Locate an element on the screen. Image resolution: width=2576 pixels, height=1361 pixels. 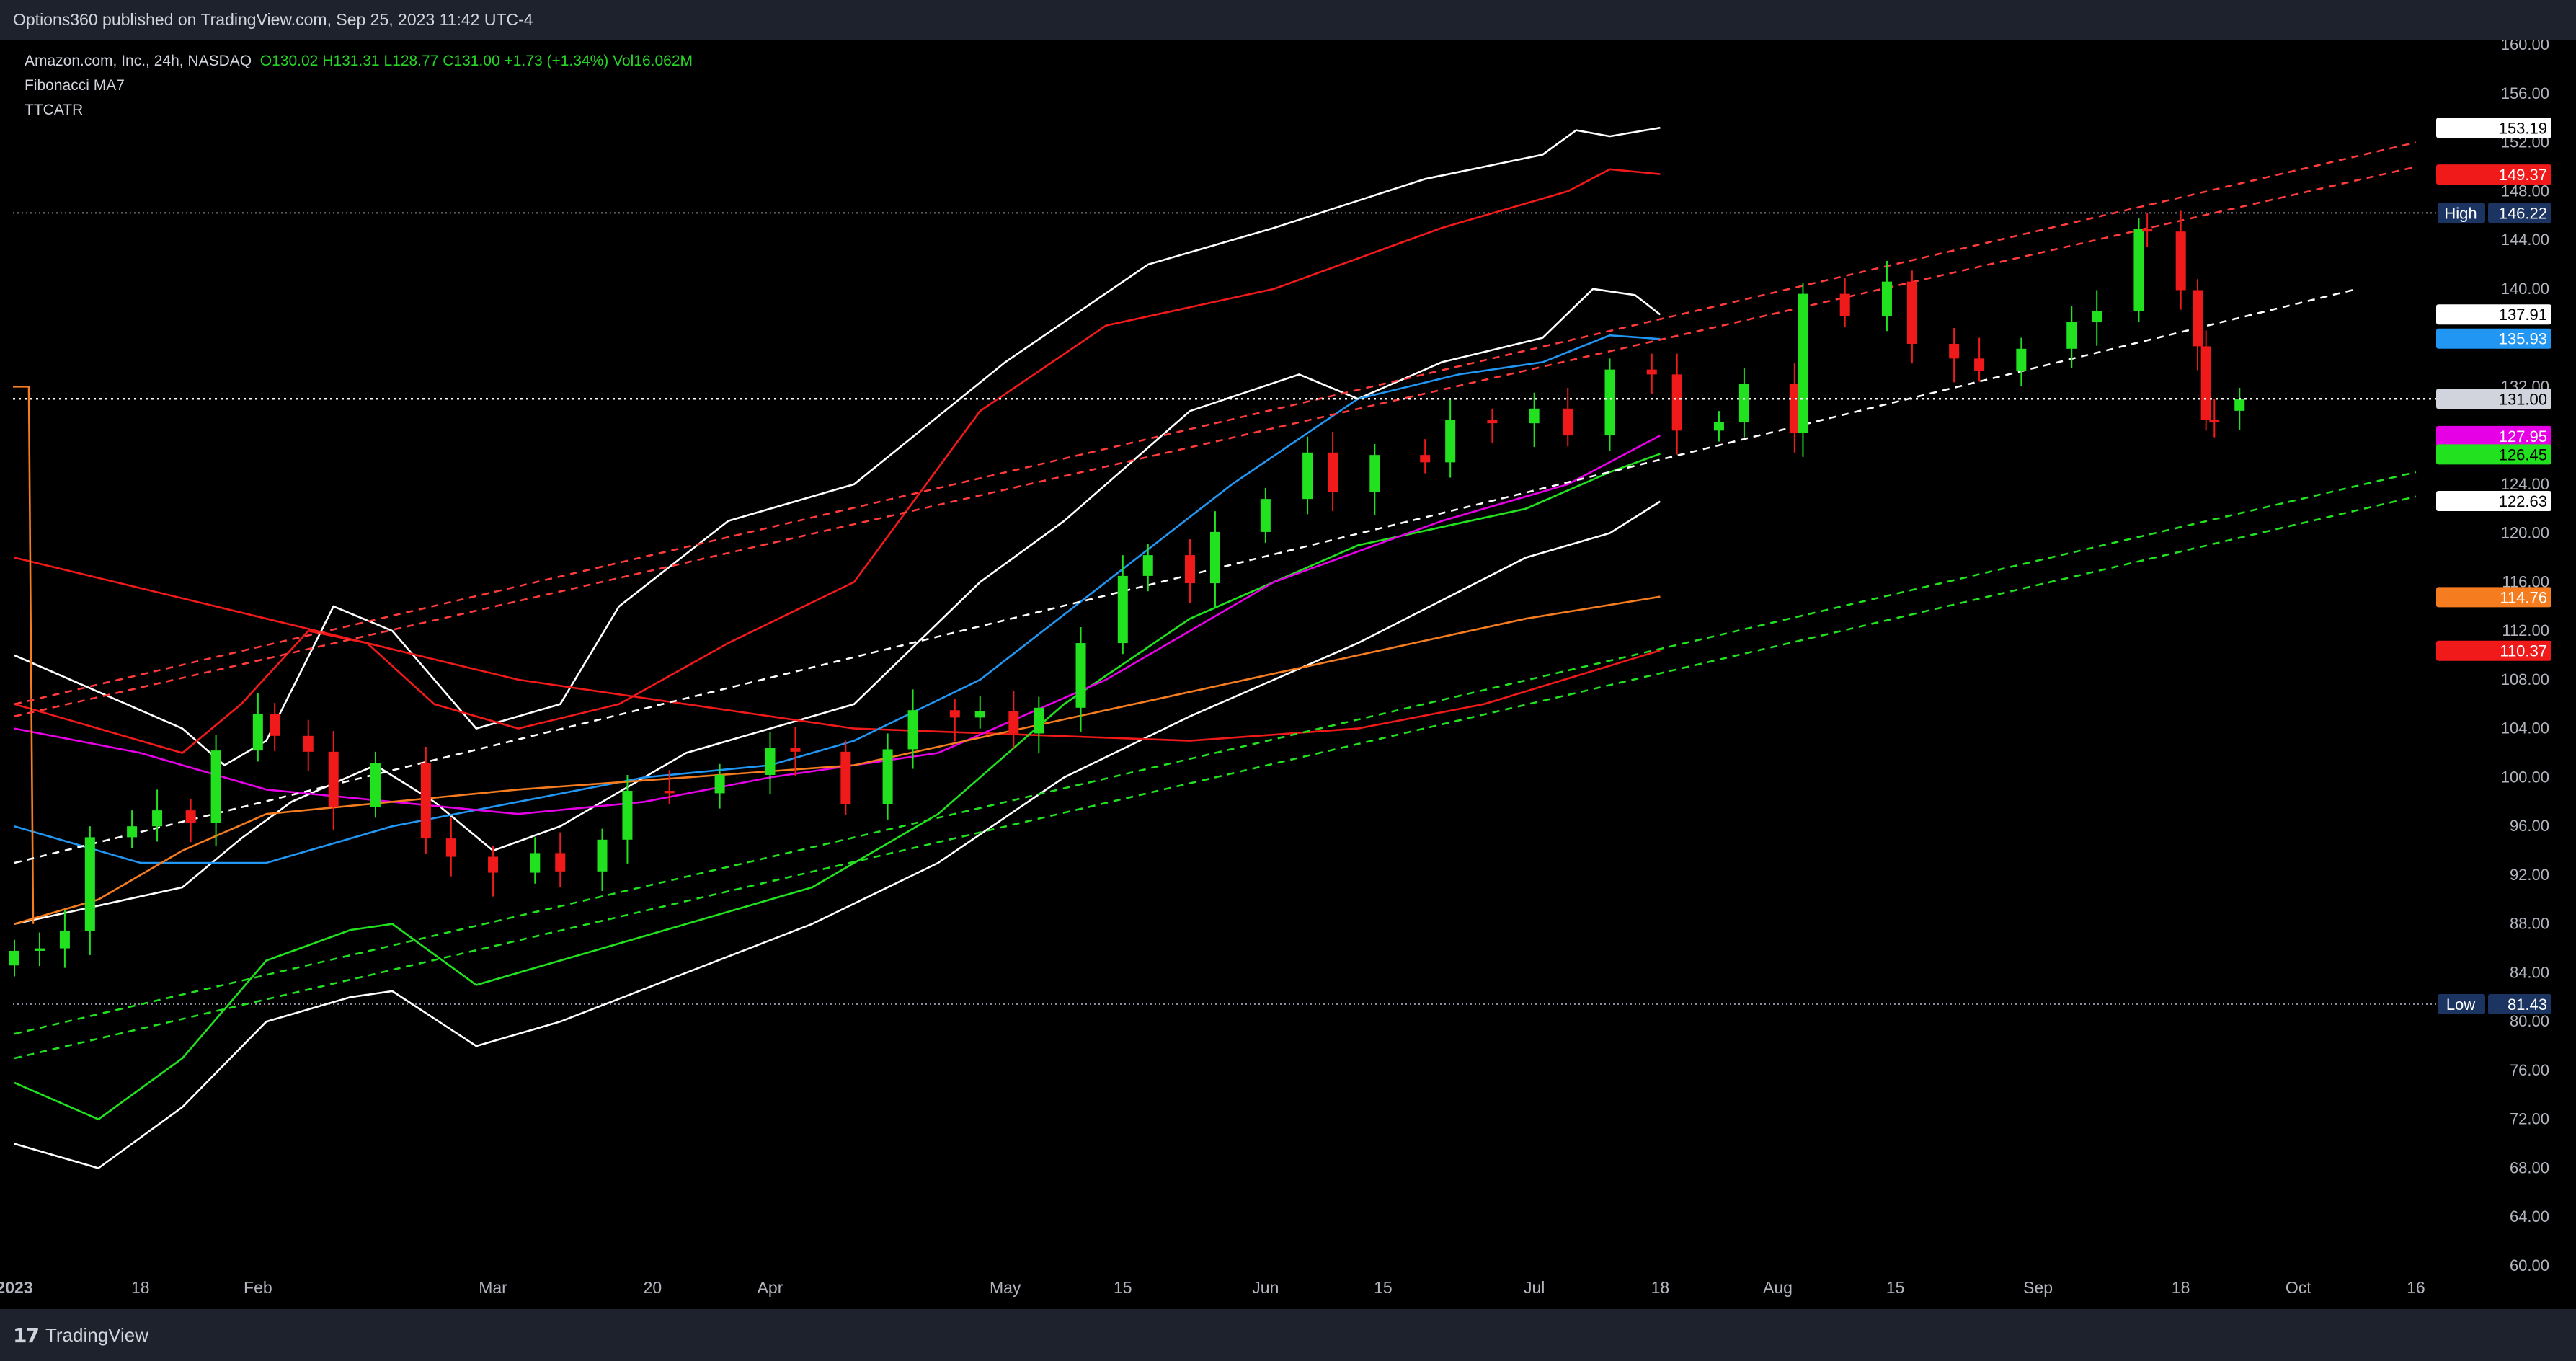
footer-bar: 17 TradingView is located at coordinates (1288, 1335).